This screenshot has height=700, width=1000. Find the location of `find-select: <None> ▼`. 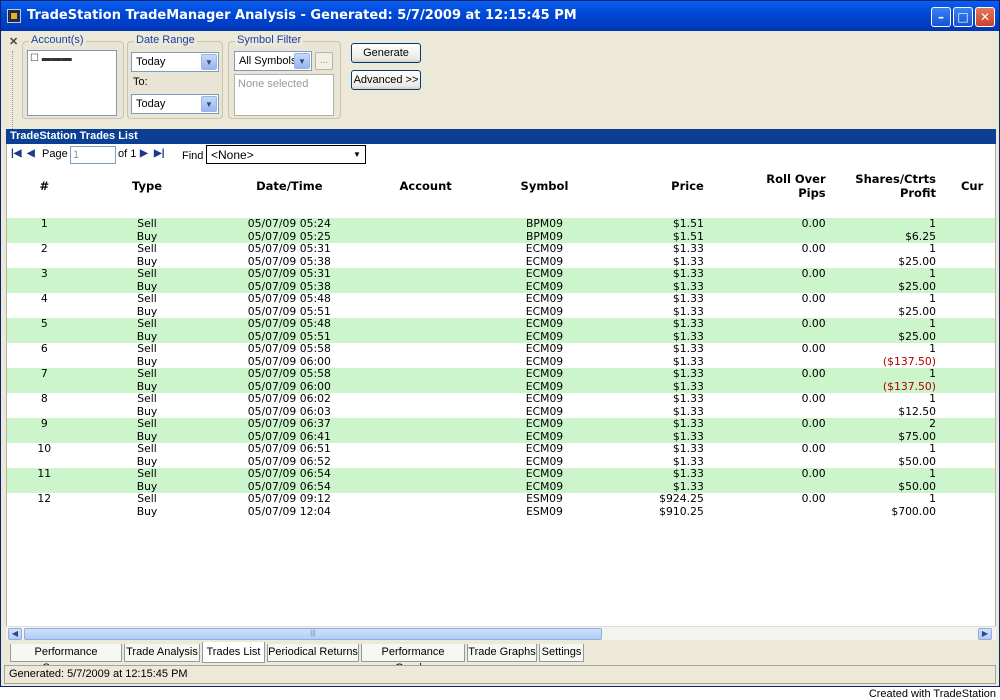

find-select: <None> ▼ is located at coordinates (286, 154).